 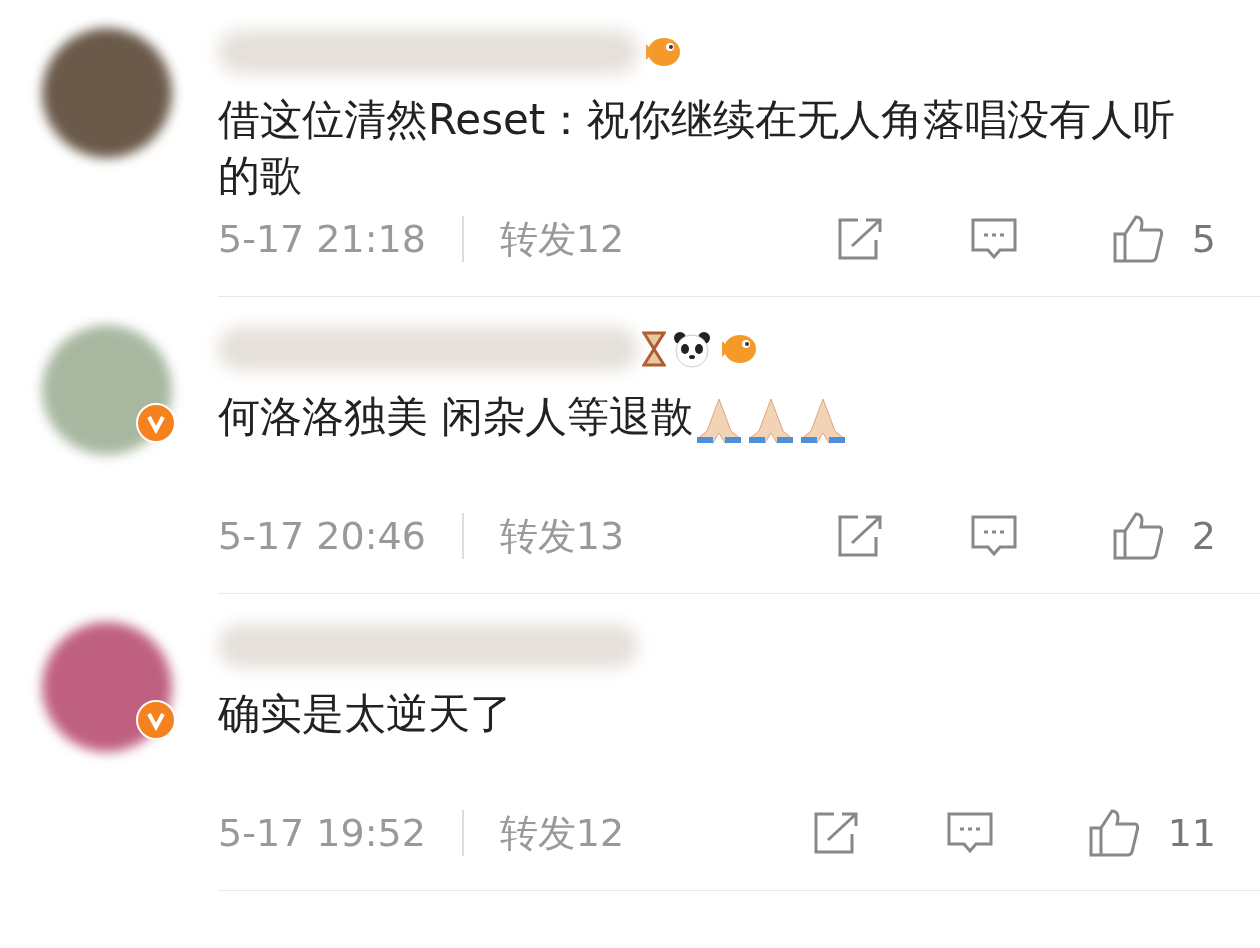 I want to click on timestamp: 5-17 19:52, so click(x=322, y=833).